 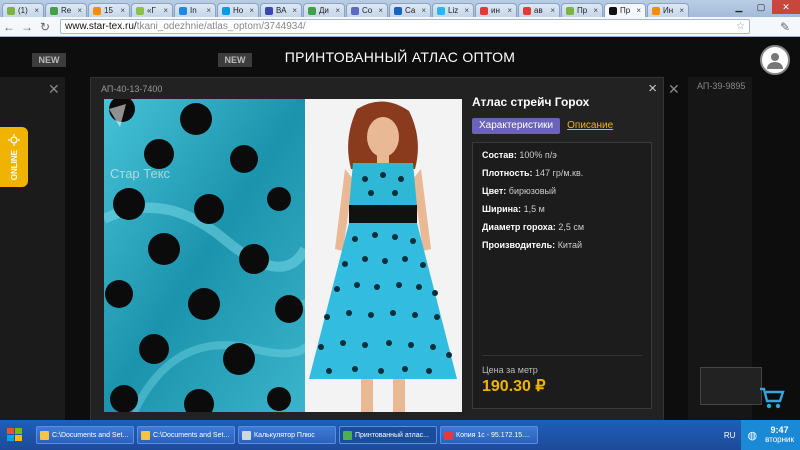 I want to click on tab-label: In, so click(x=193, y=10).